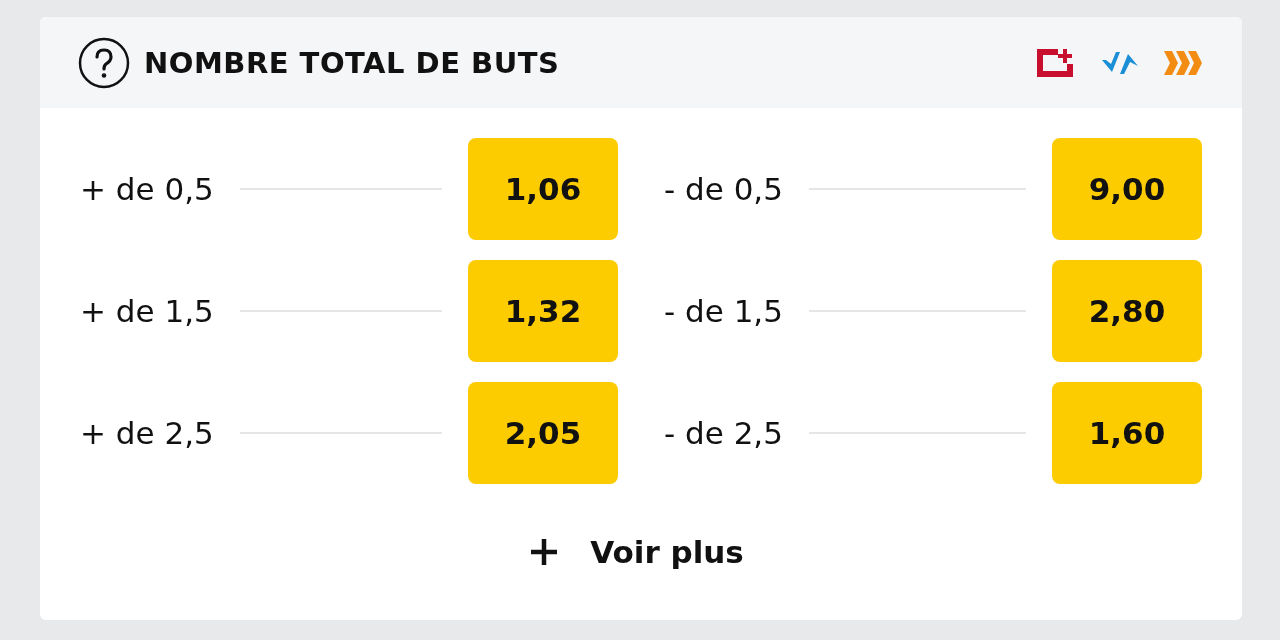  What do you see at coordinates (104, 62) in the screenshot?
I see `help-icon` at bounding box center [104, 62].